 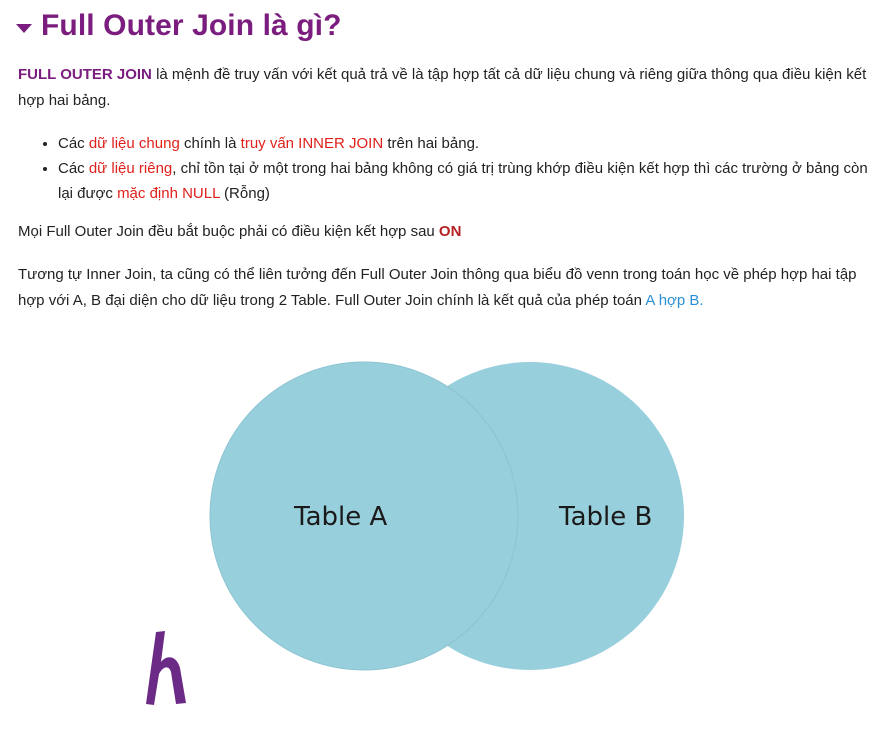 I want to click on caret-down-icon, so click(x=24, y=28).